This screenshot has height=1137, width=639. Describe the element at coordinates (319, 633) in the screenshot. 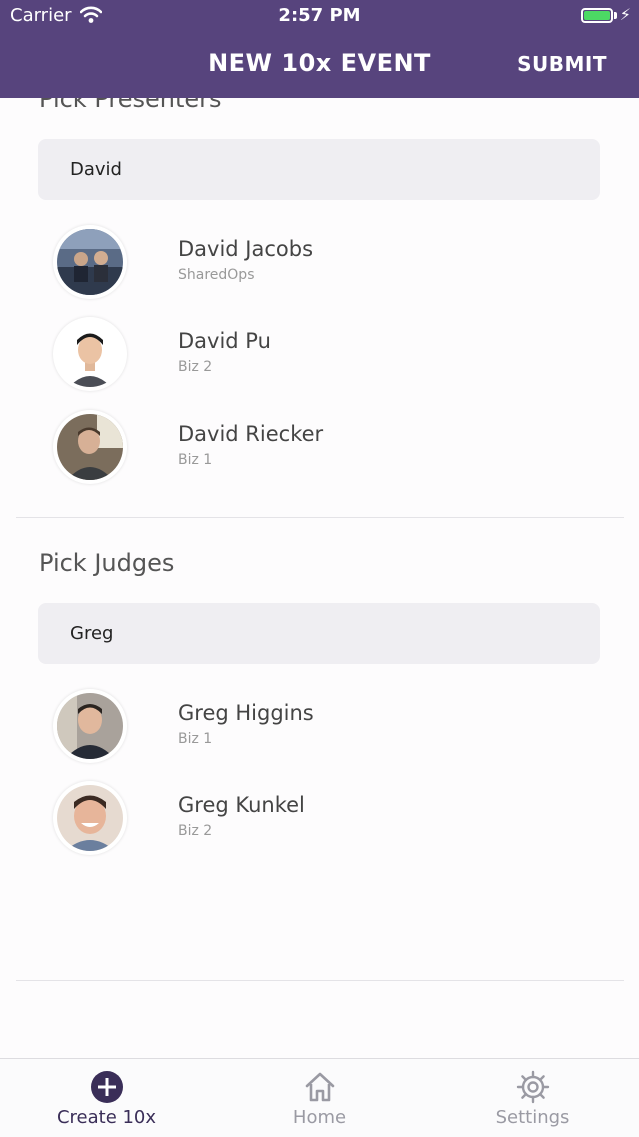

I see `judge-search-input: Greg` at that location.